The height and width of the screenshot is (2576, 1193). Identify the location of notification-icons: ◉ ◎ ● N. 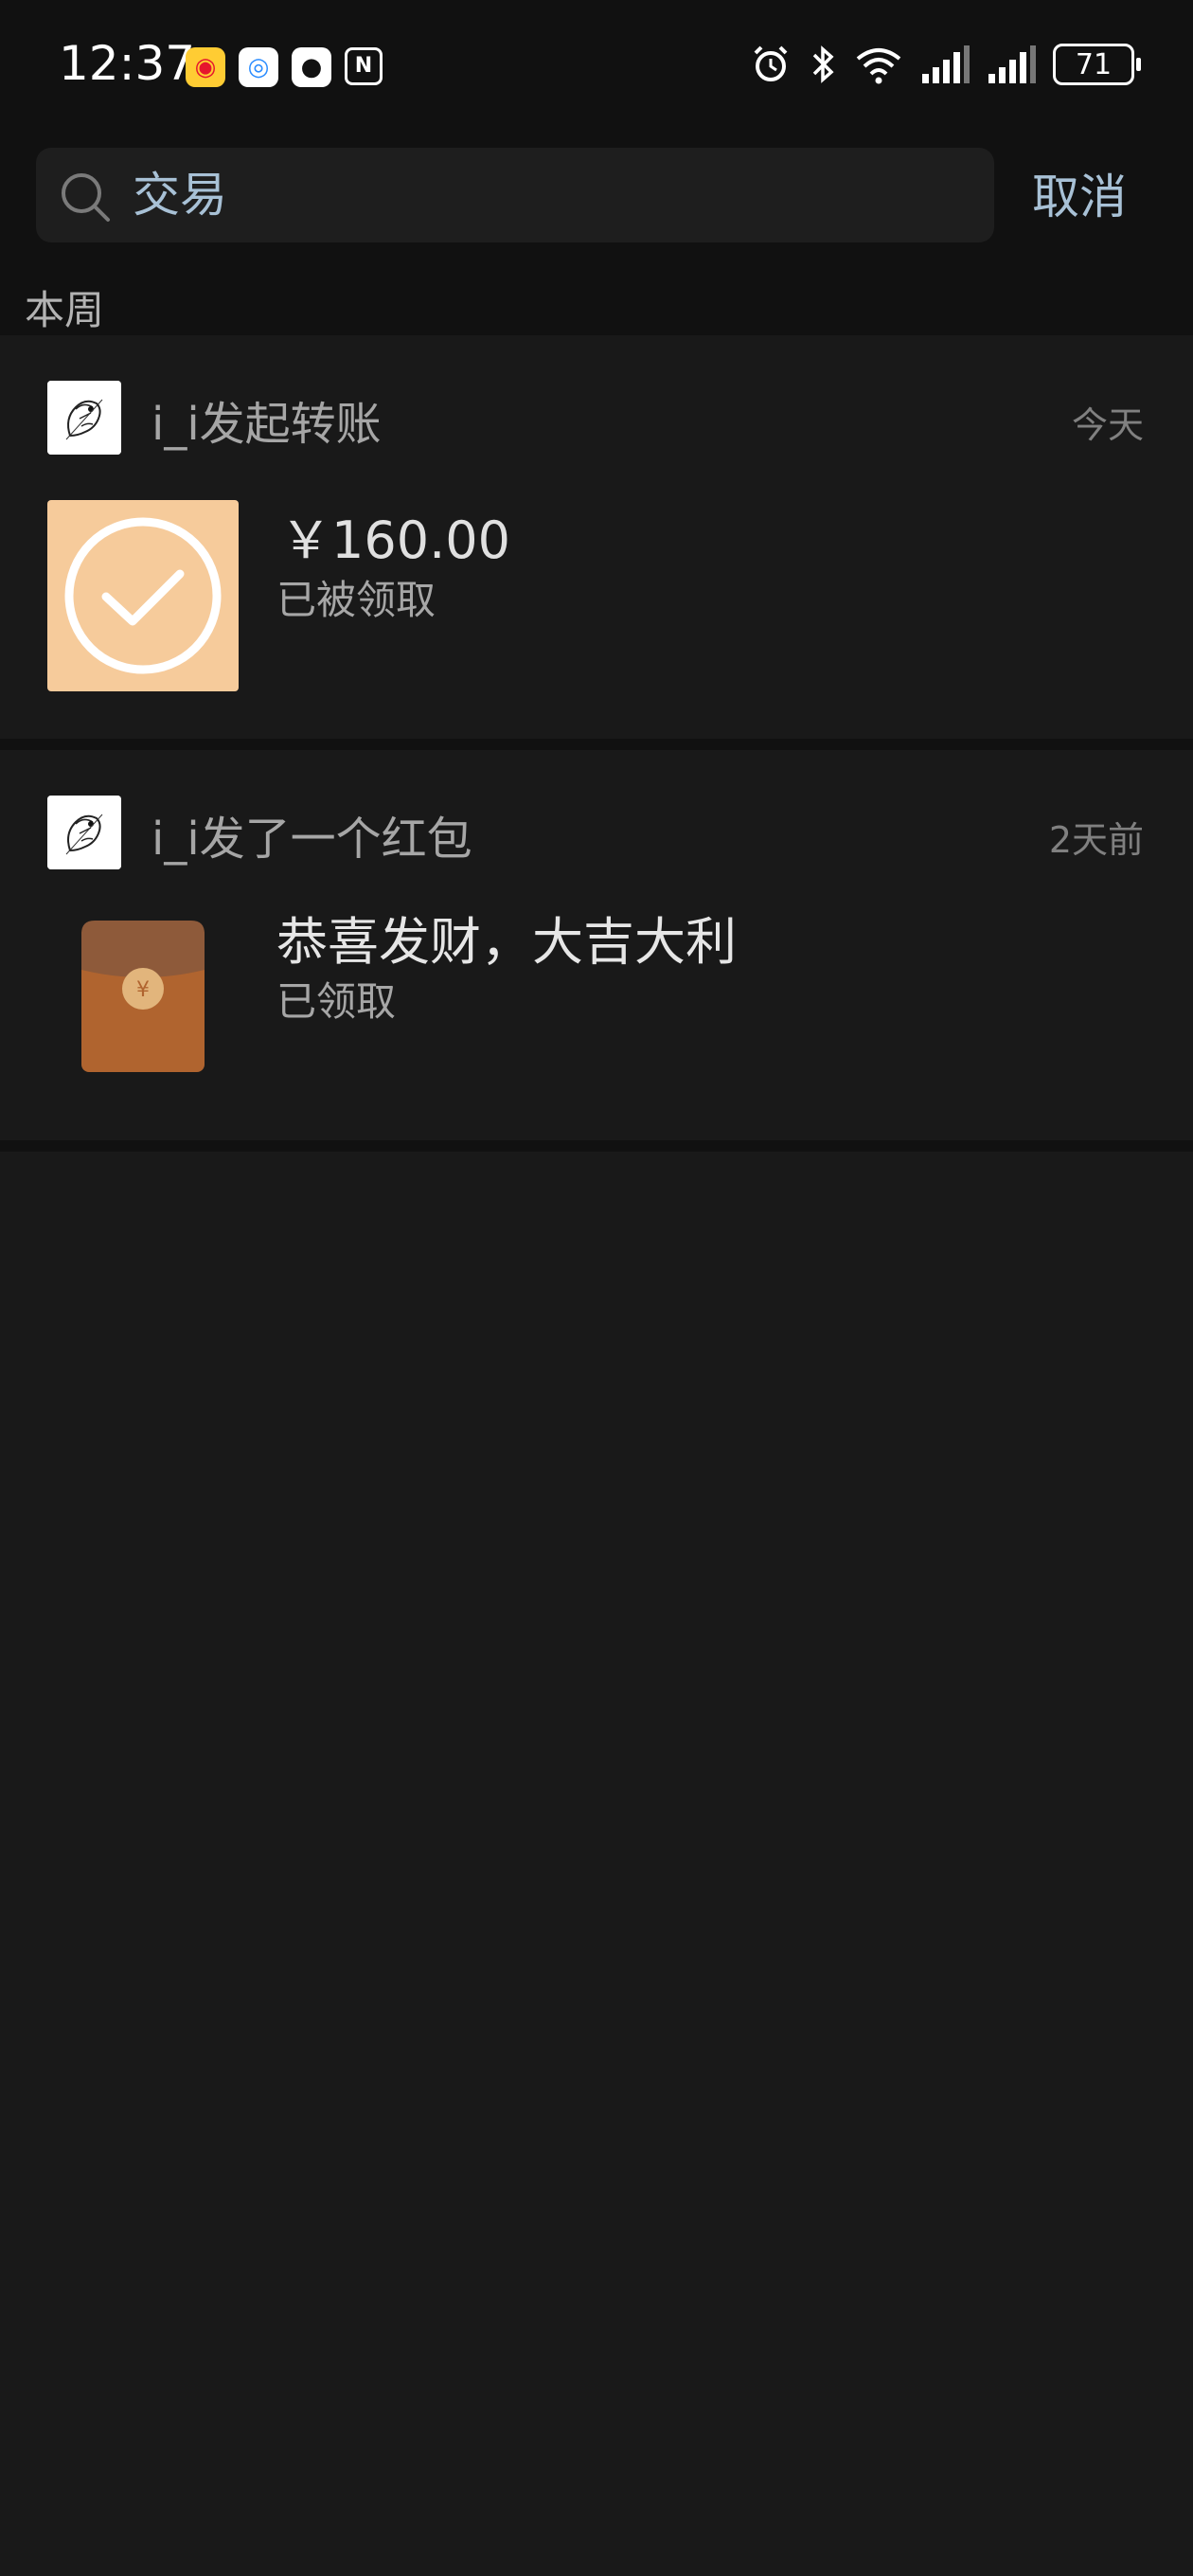
(284, 67).